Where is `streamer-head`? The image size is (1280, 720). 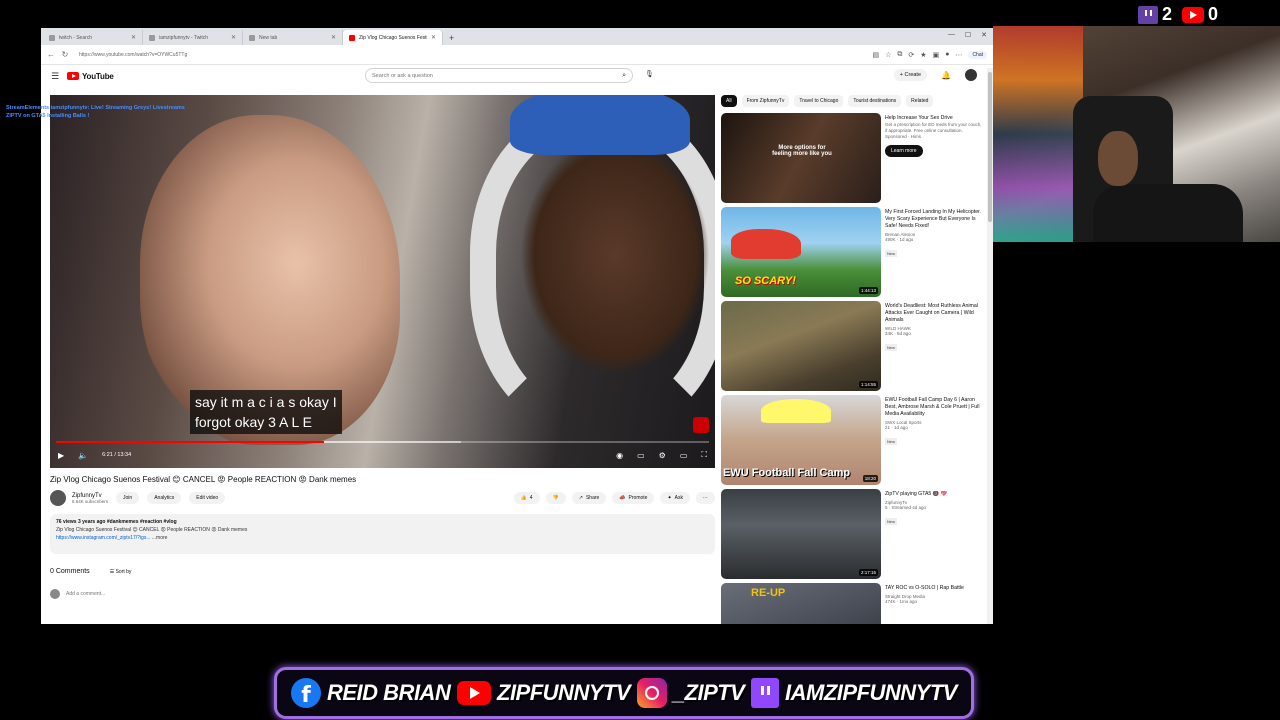 streamer-head is located at coordinates (1118, 158).